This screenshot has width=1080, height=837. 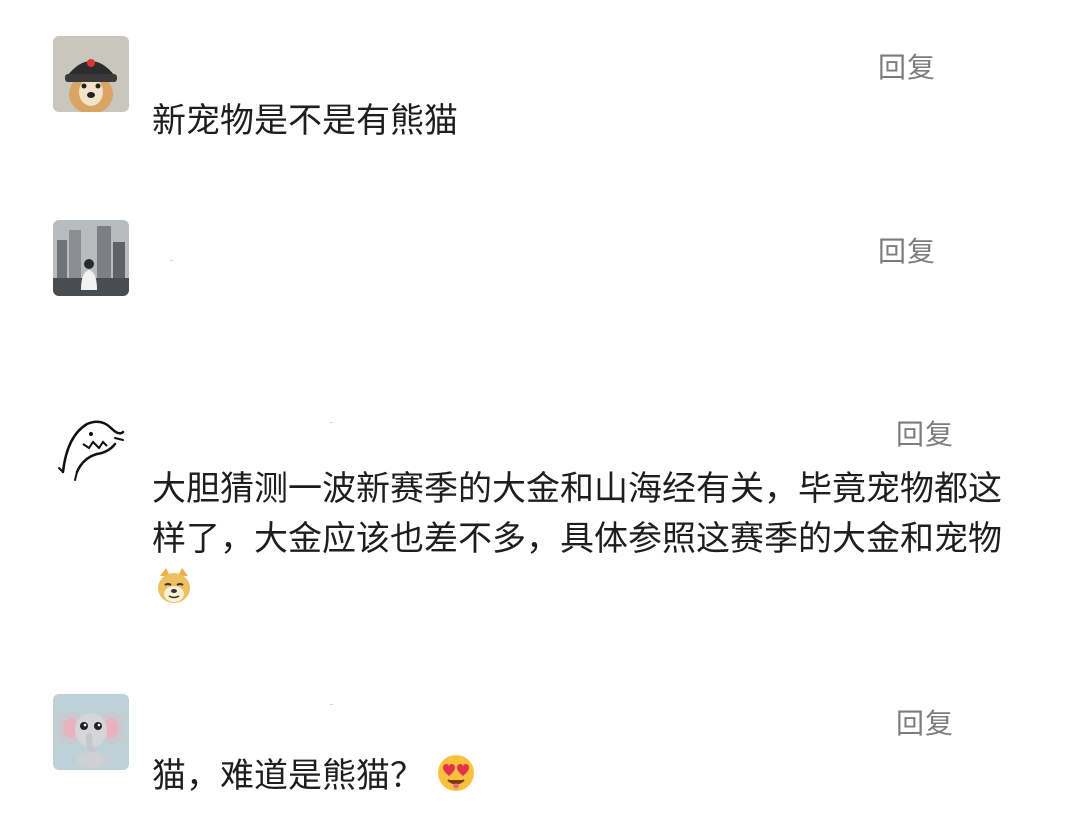 I want to click on comment-text-body: 猫，难道是熊猫？, so click(x=288, y=776).